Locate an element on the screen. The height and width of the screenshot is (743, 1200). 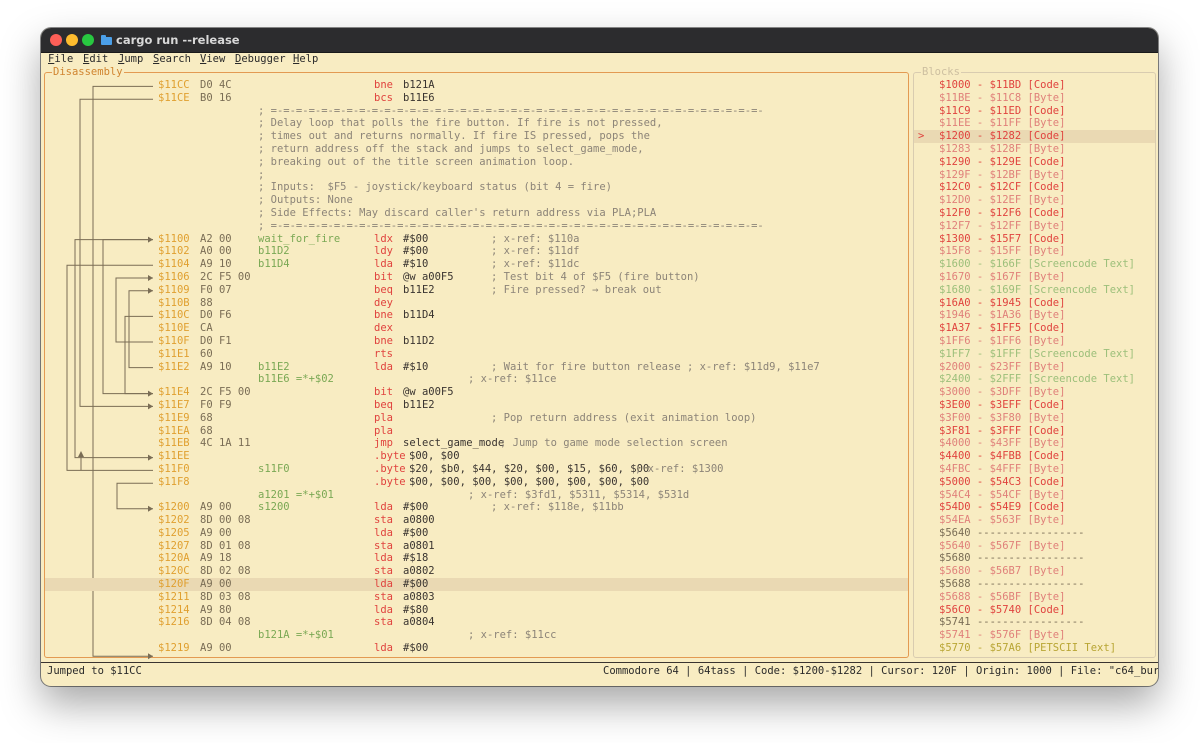
block-item: $15F8 - $15FF [Byte] is located at coordinates (1034, 251).